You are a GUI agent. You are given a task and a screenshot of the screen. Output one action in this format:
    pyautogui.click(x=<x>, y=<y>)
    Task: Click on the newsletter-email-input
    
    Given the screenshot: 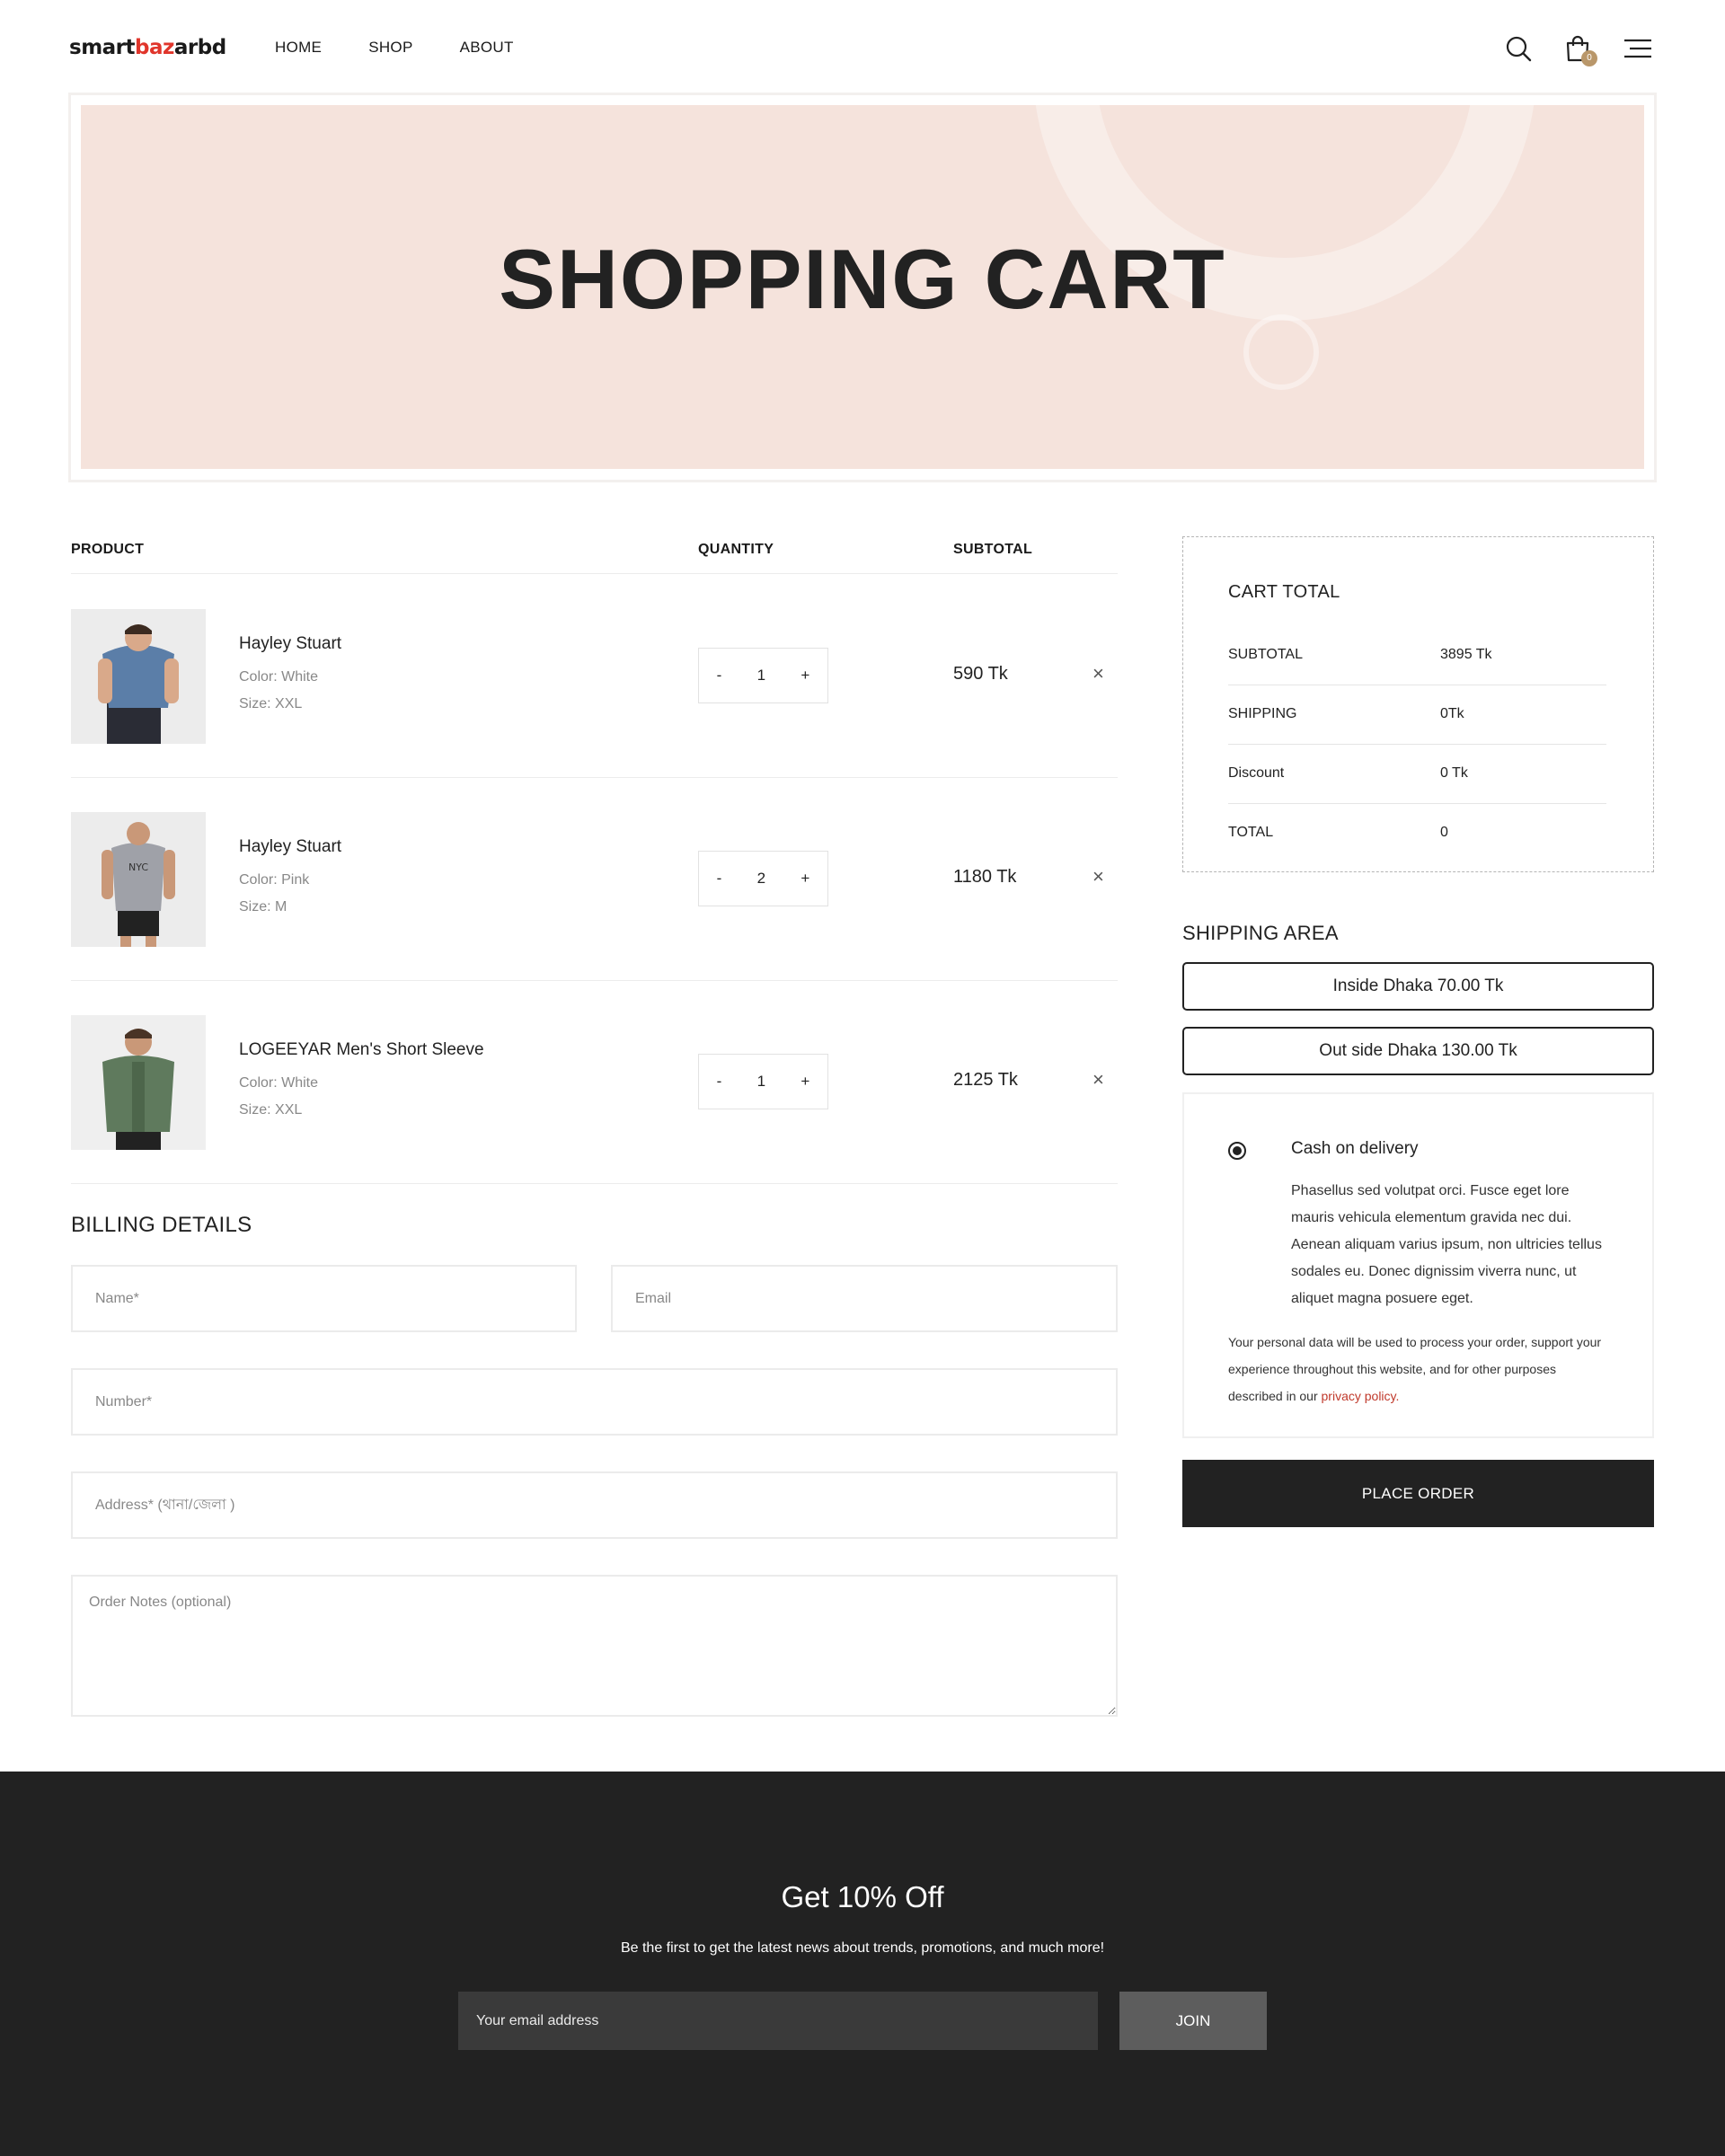 What is the action you would take?
    pyautogui.click(x=778, y=2021)
    